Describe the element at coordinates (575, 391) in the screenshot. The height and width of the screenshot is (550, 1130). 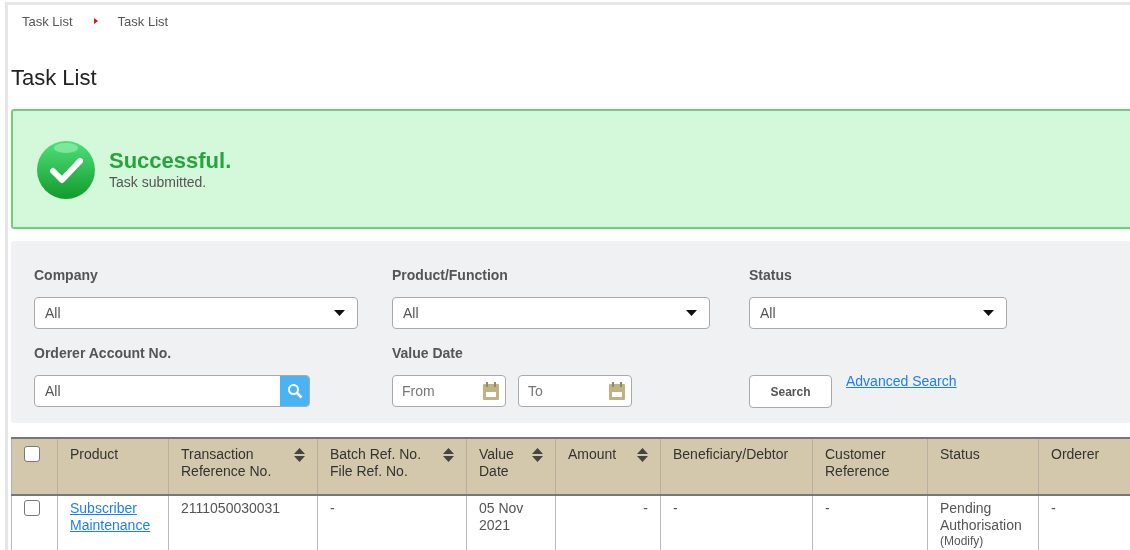
I see `date-field: To` at that location.